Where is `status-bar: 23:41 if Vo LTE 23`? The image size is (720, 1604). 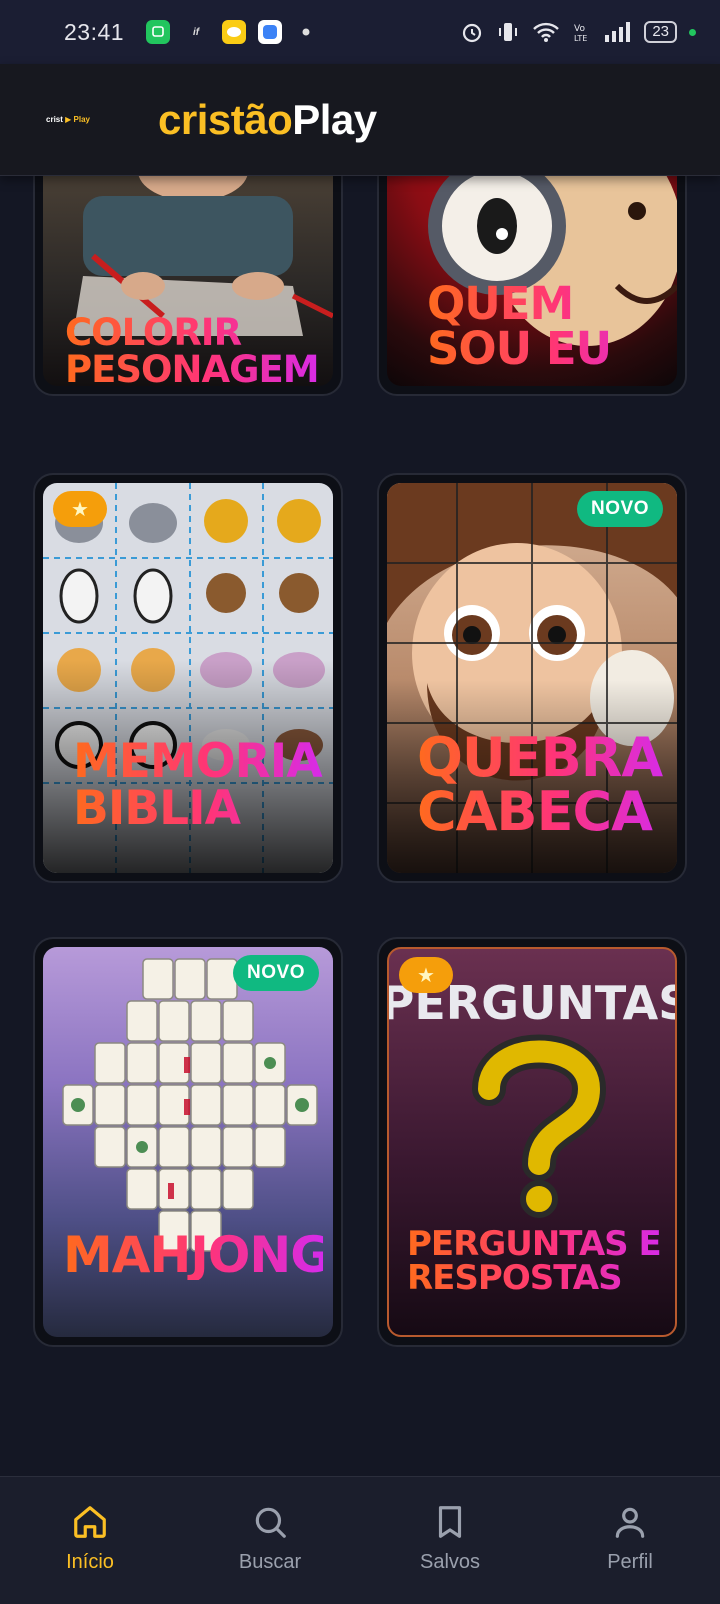
status-bar: 23:41 if Vo LTE 23 is located at coordinates (360, 32).